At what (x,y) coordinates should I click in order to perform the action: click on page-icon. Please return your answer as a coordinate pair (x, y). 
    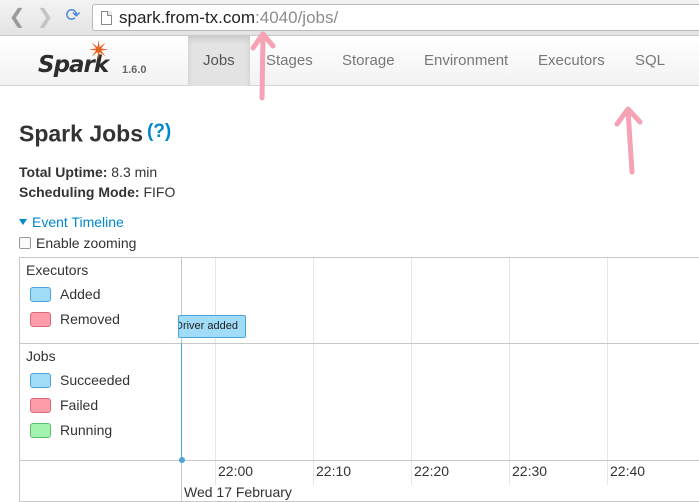
    Looking at the image, I should click on (106, 18).